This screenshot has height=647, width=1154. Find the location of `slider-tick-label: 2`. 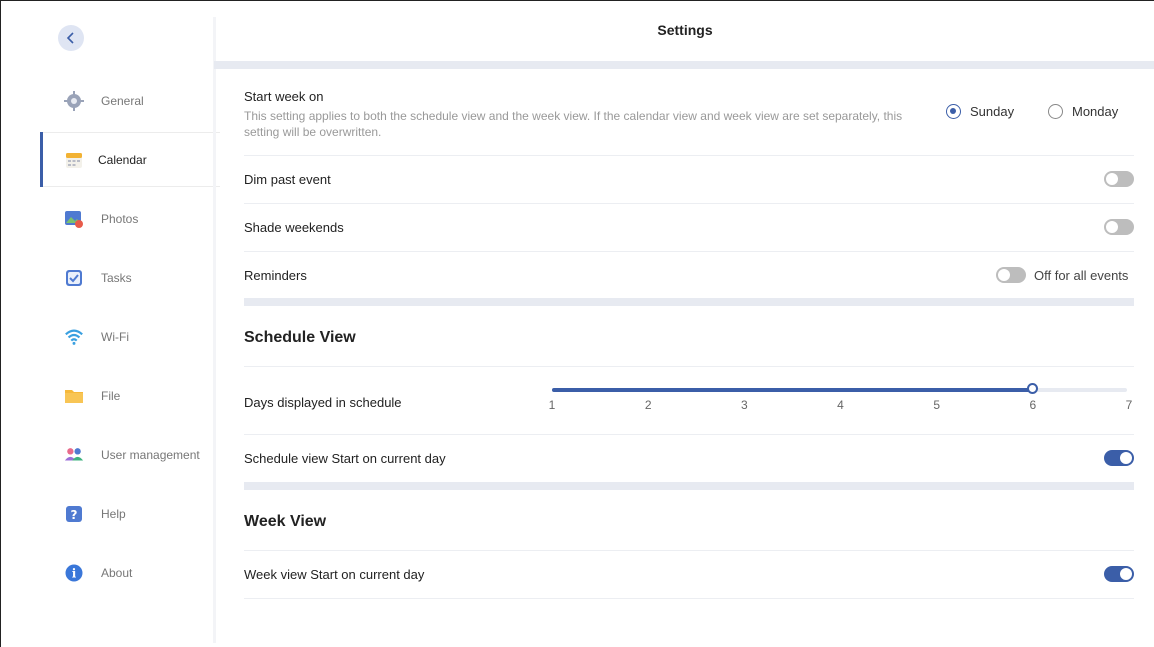

slider-tick-label: 2 is located at coordinates (648, 405).